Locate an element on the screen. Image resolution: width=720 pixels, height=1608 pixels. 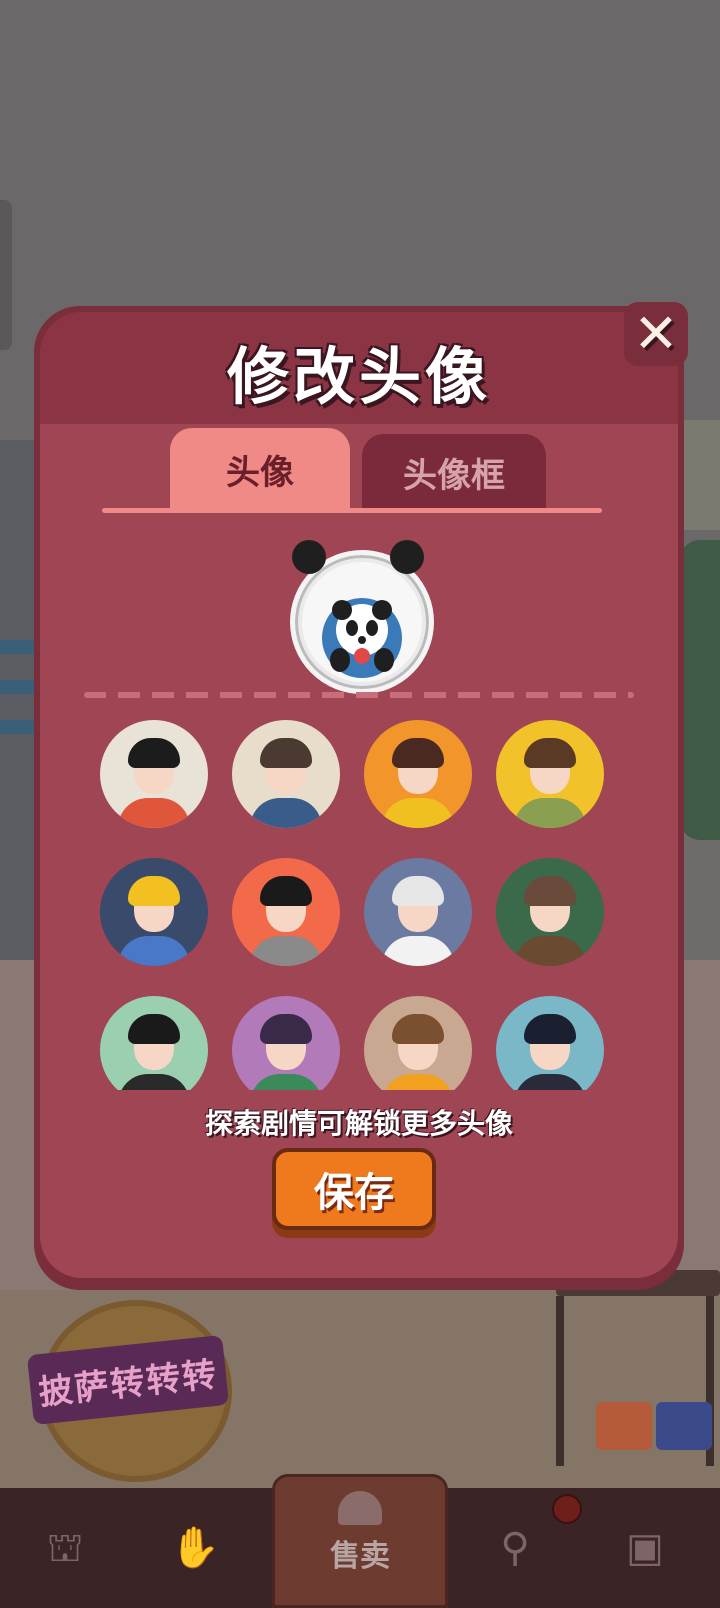
background-tower is located at coordinates (702, 475).